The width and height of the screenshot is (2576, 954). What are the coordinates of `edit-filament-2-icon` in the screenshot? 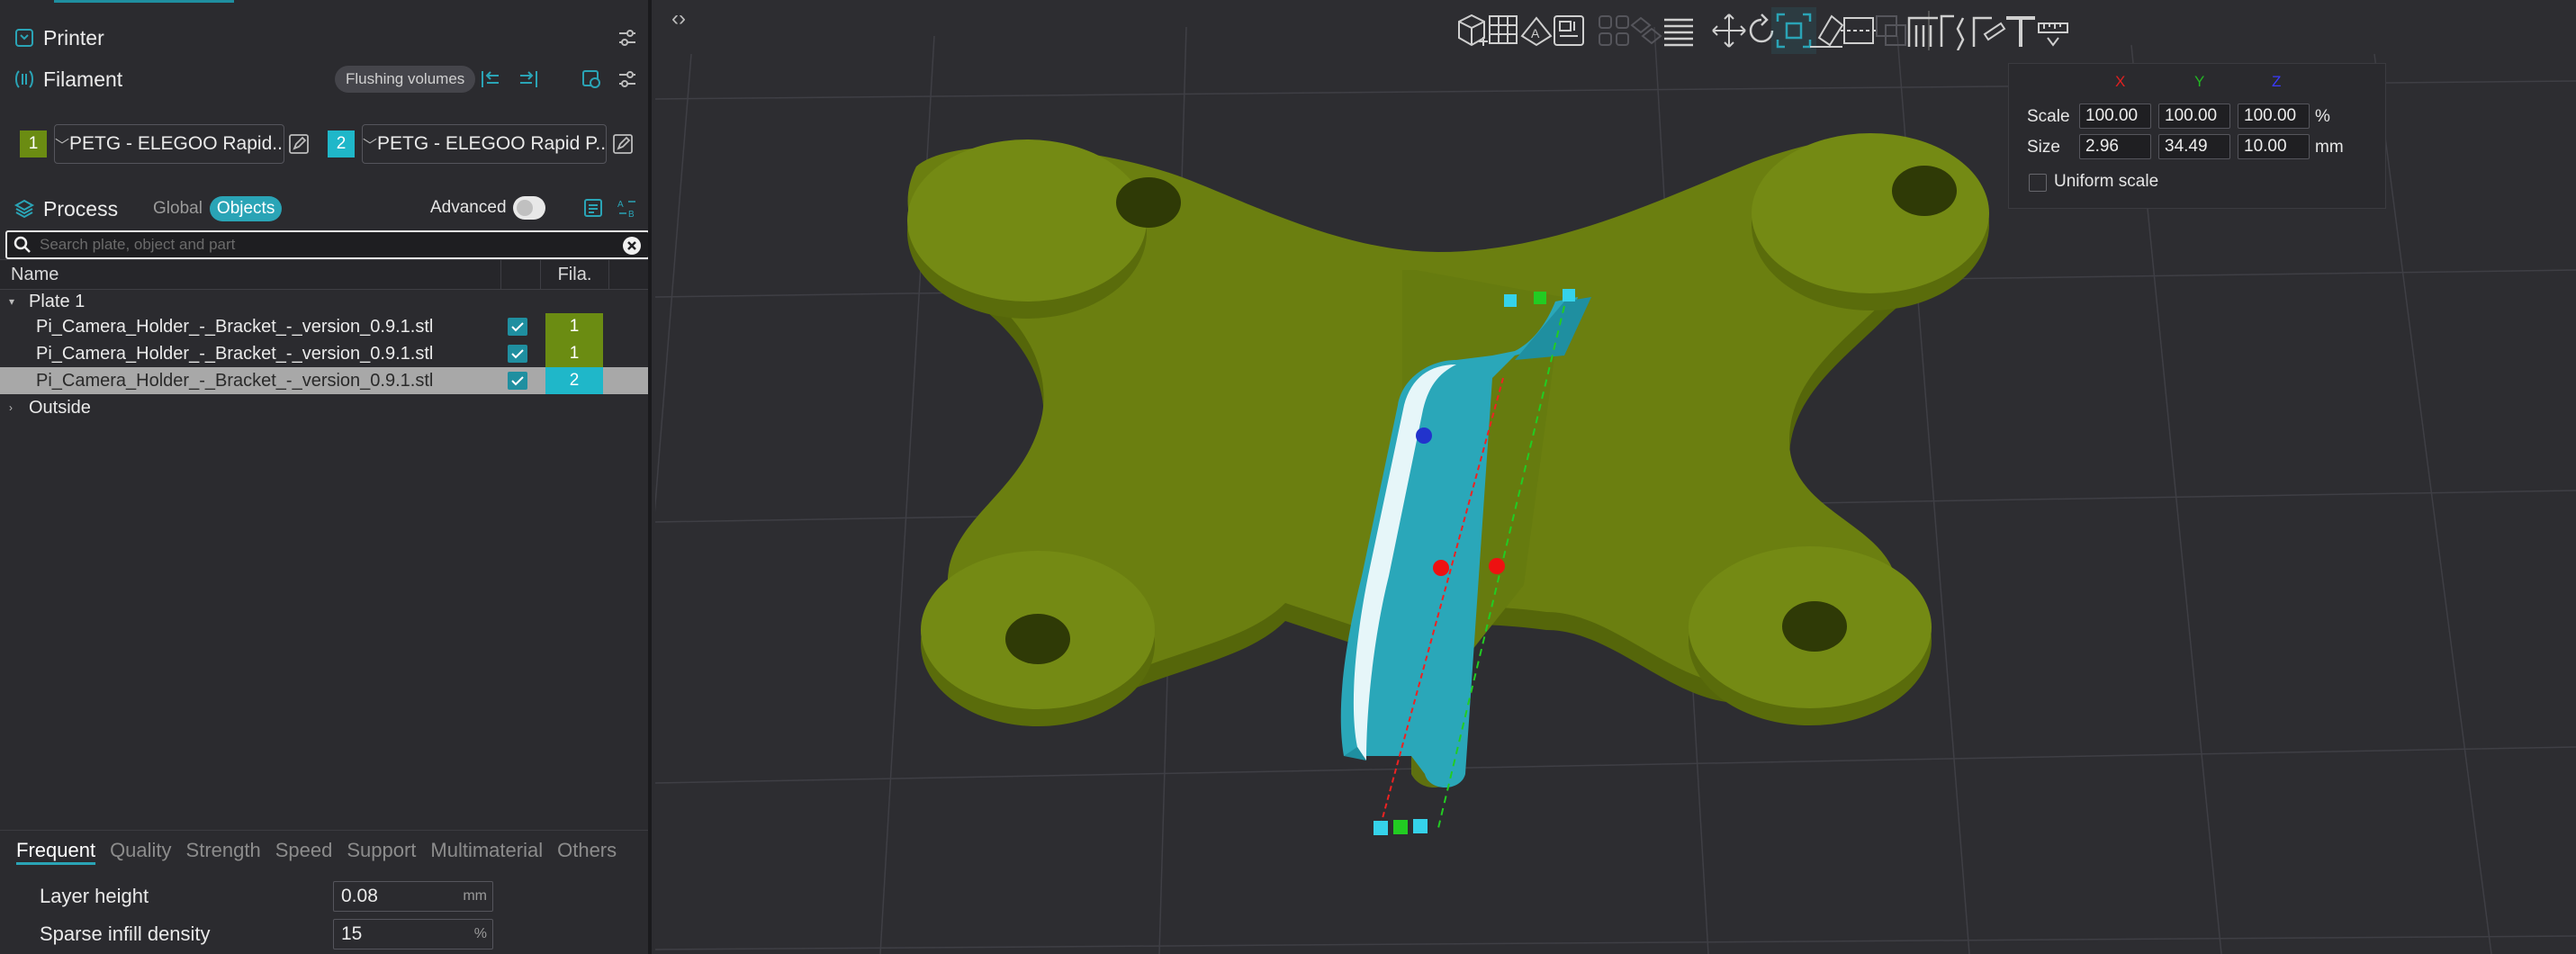 It's located at (622, 144).